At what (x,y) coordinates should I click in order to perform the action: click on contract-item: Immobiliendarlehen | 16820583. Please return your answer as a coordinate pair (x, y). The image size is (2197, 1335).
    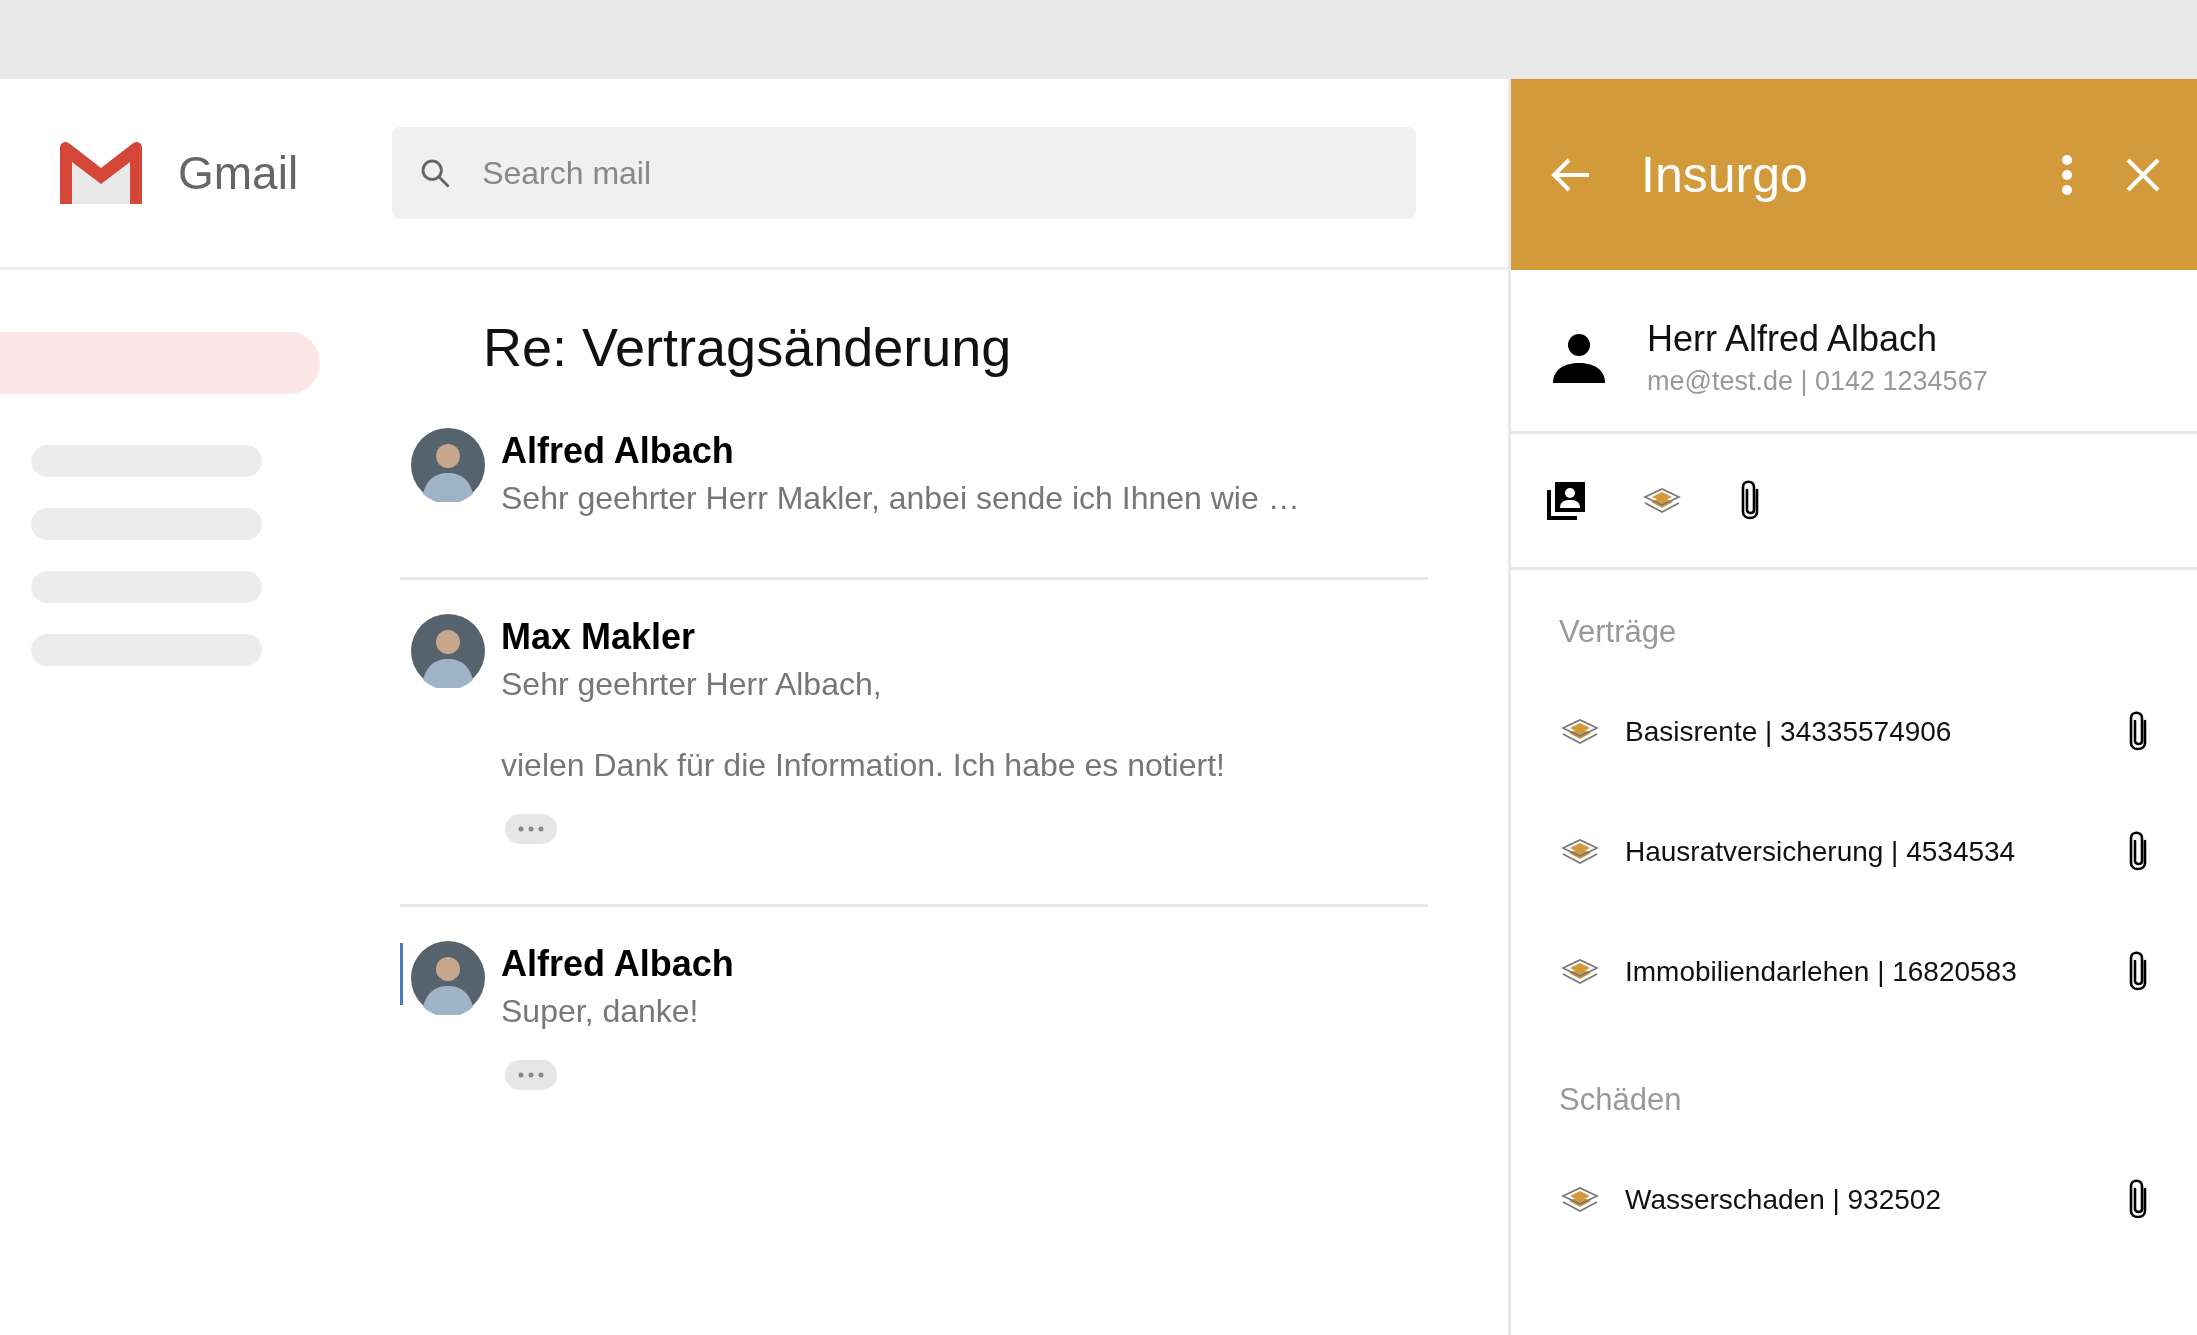
    Looking at the image, I should click on (1875, 972).